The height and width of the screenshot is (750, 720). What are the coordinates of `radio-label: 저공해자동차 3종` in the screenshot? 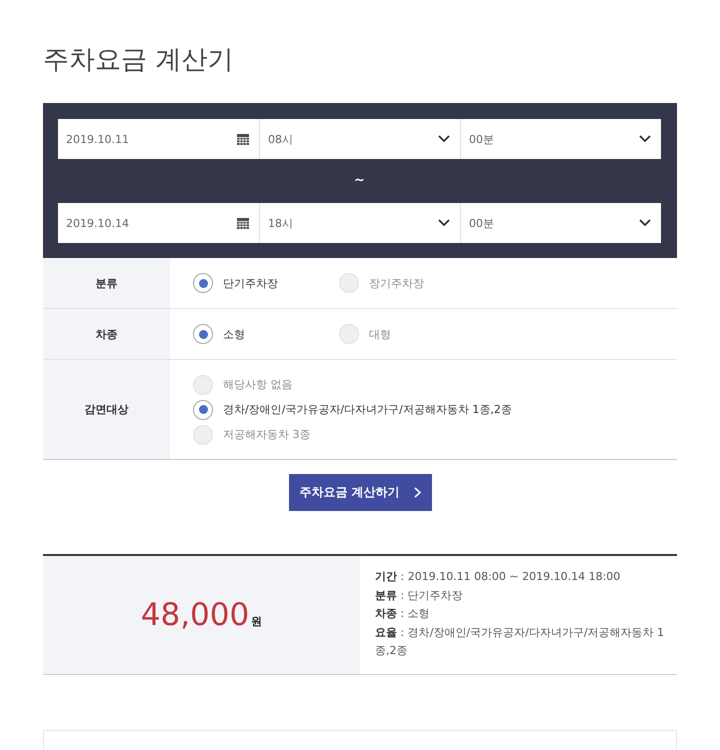 It's located at (266, 434).